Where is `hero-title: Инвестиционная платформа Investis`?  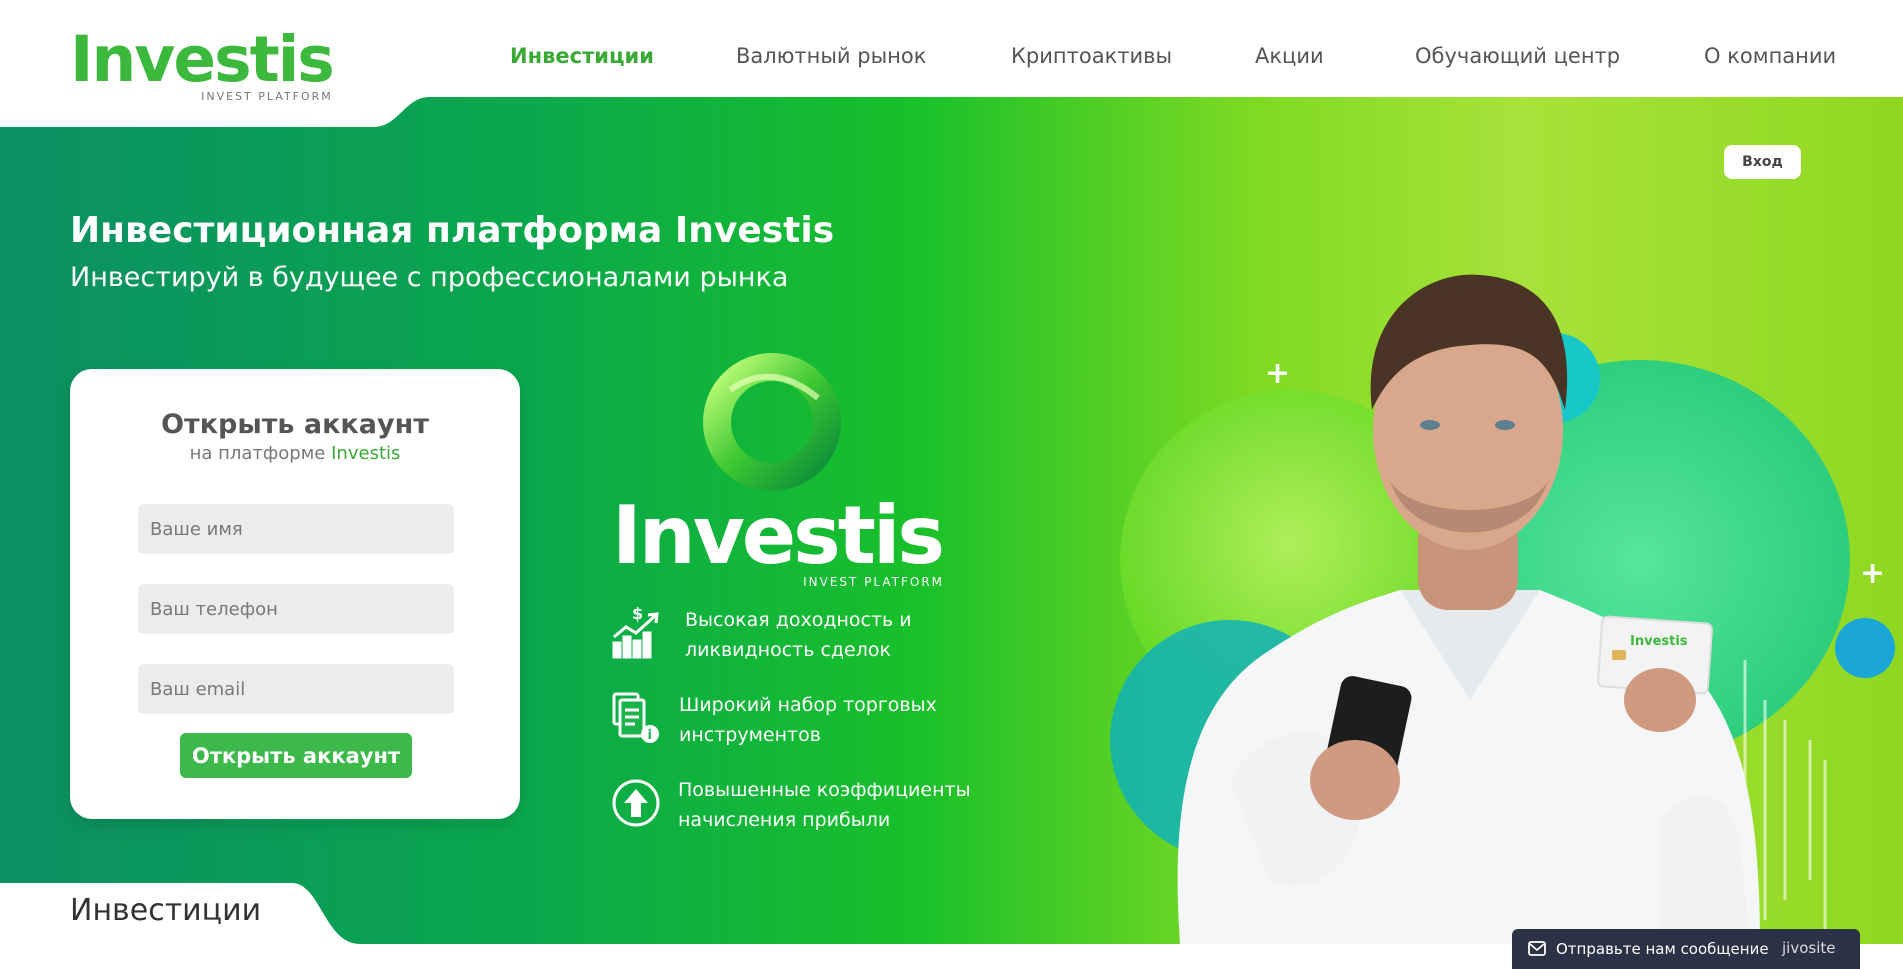 hero-title: Инвестиционная платформа Investis is located at coordinates (452, 230).